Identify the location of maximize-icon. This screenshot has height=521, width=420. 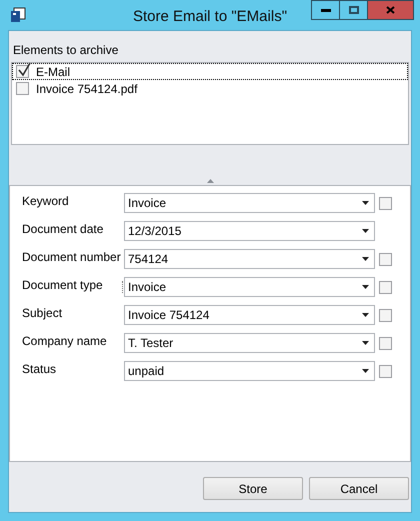
(353, 10).